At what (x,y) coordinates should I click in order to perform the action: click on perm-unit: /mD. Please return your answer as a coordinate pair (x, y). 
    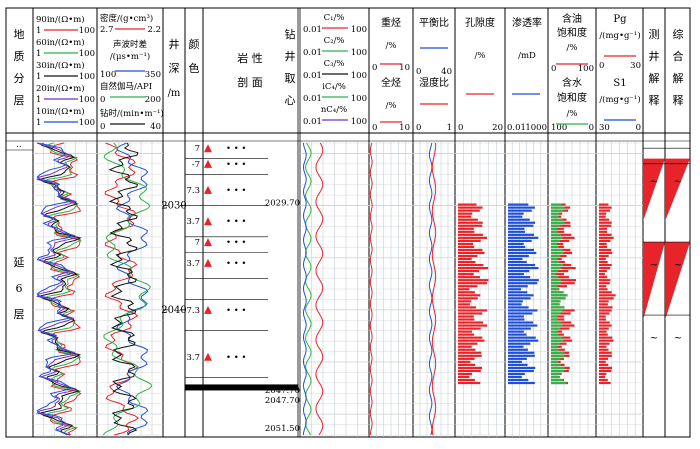
    Looking at the image, I should click on (527, 56).